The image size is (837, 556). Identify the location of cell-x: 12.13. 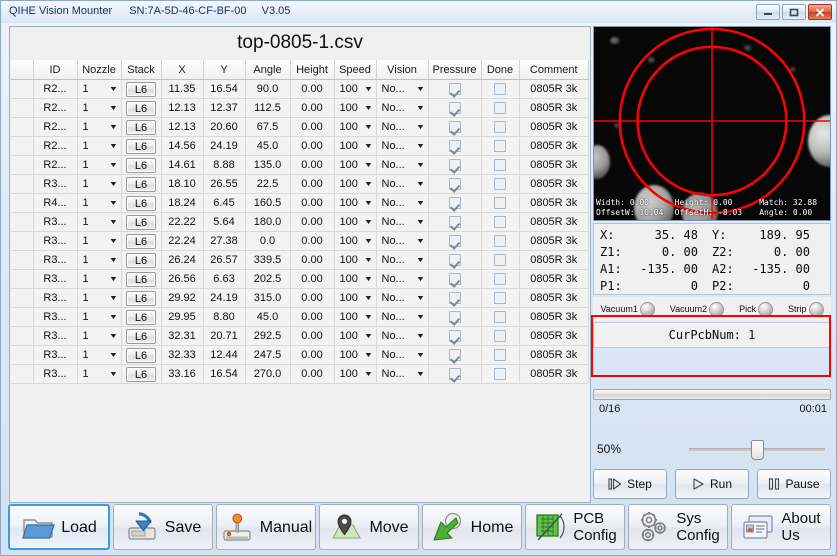
(182, 108).